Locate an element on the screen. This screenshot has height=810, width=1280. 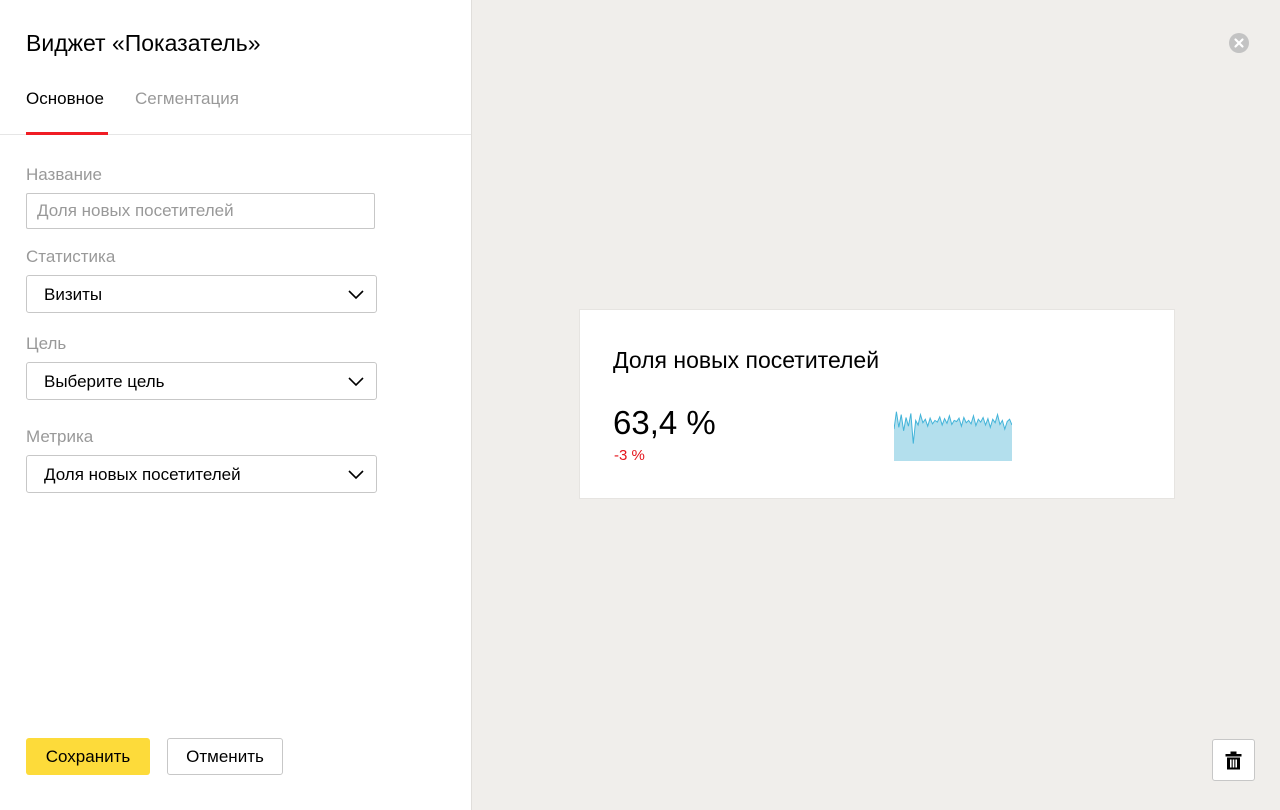
name-label: Название is located at coordinates (64, 174).